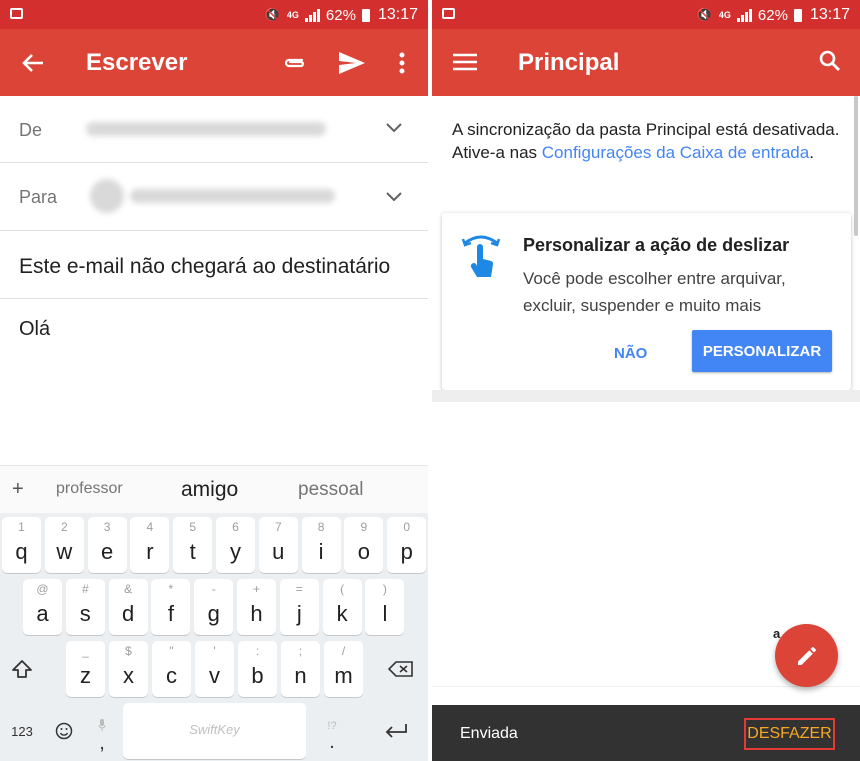 The image size is (860, 761). I want to click on key-e: 3e, so click(107, 545).